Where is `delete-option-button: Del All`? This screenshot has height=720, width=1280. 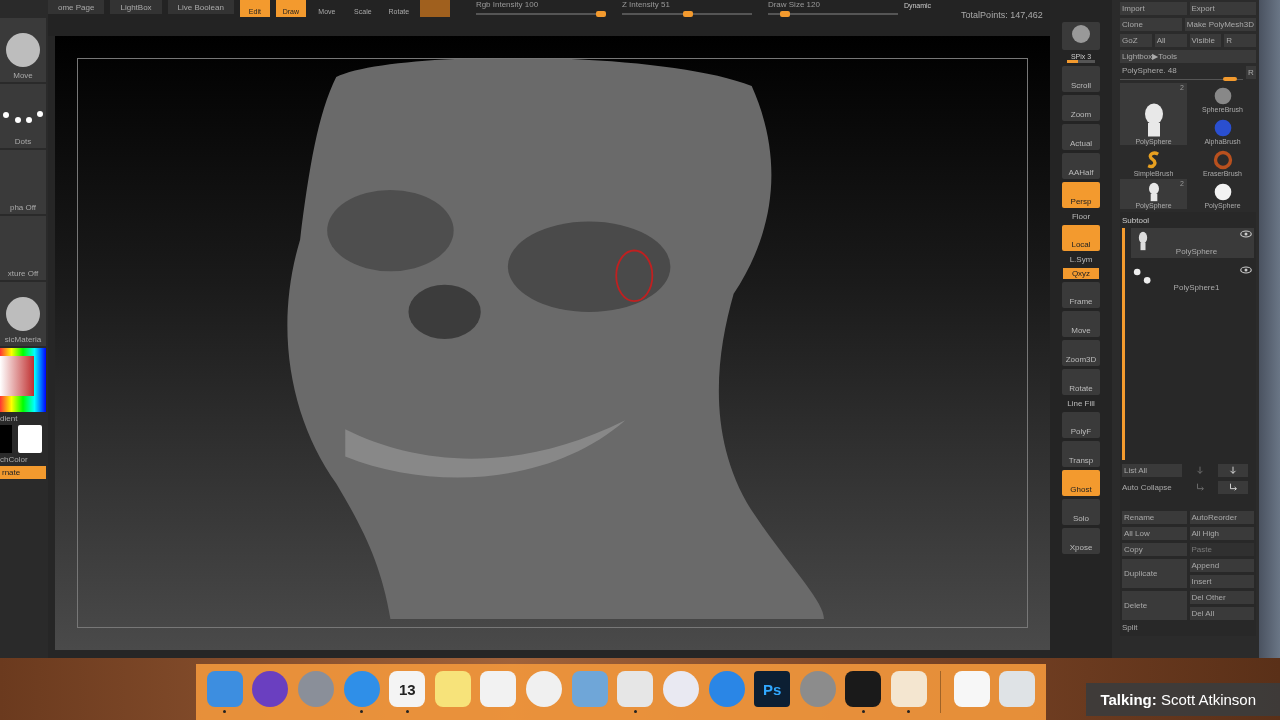 delete-option-button: Del All is located at coordinates (1221, 613).